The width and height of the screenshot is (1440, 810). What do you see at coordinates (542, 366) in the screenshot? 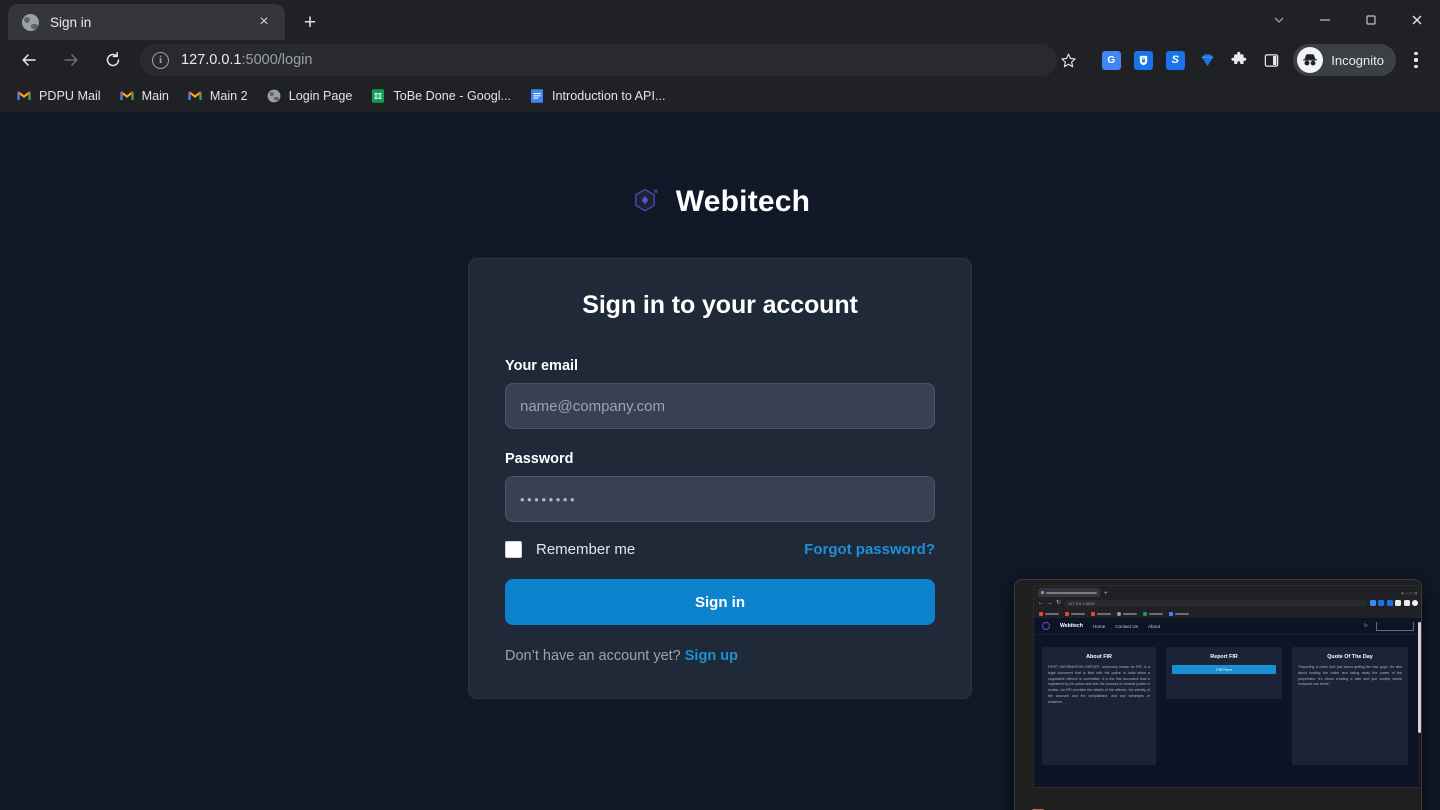
I see `email-label: Your email` at bounding box center [542, 366].